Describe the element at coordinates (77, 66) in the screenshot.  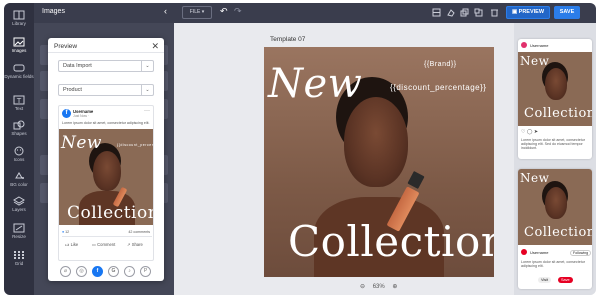
I see `data-source-value: Data Import` at that location.